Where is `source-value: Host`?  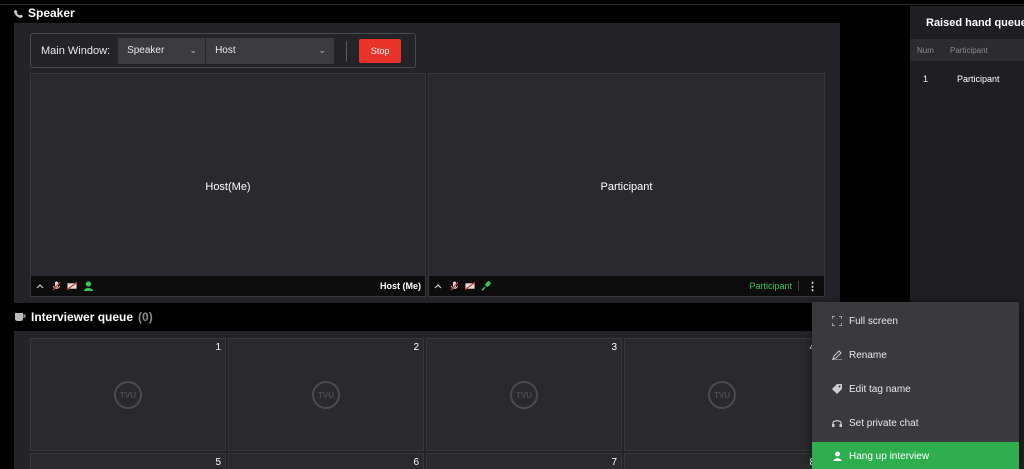
source-value: Host is located at coordinates (225, 50).